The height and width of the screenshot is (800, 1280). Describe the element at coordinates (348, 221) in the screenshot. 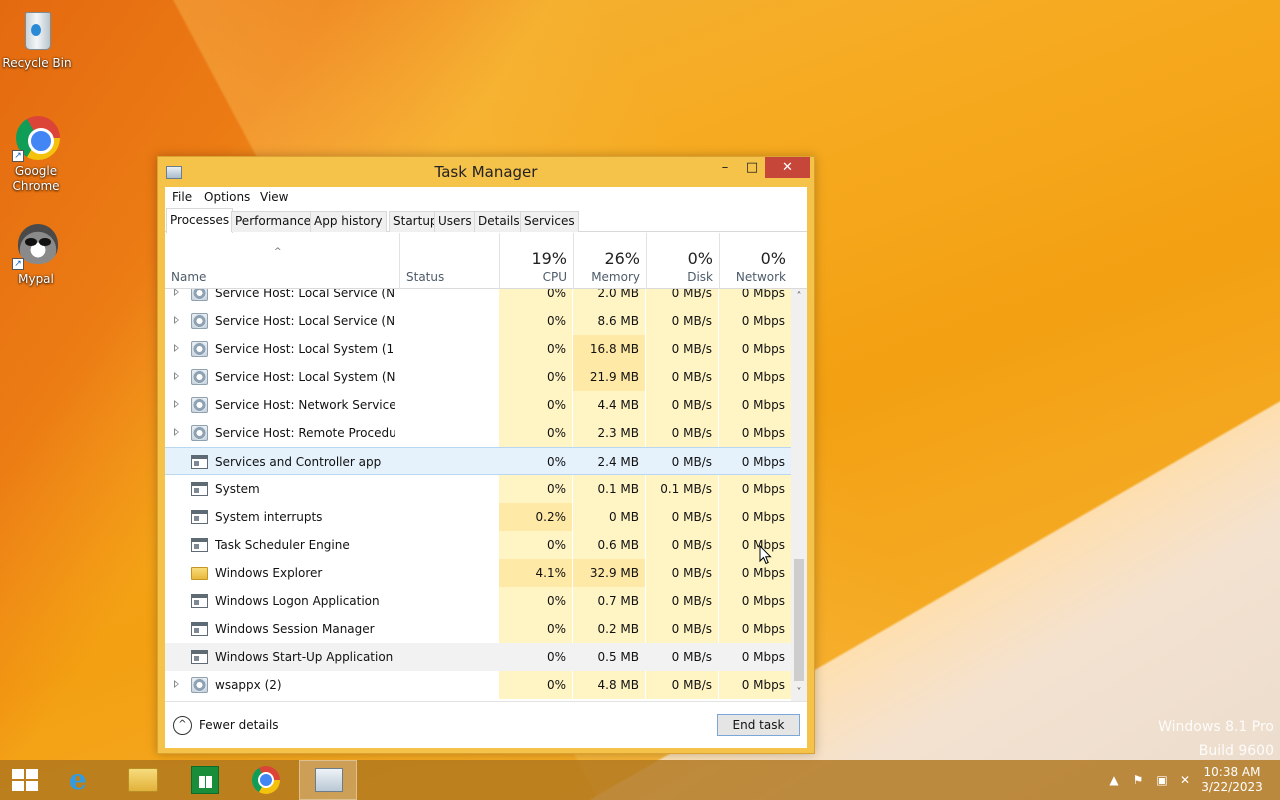

I see `tab-app-history: App history` at that location.